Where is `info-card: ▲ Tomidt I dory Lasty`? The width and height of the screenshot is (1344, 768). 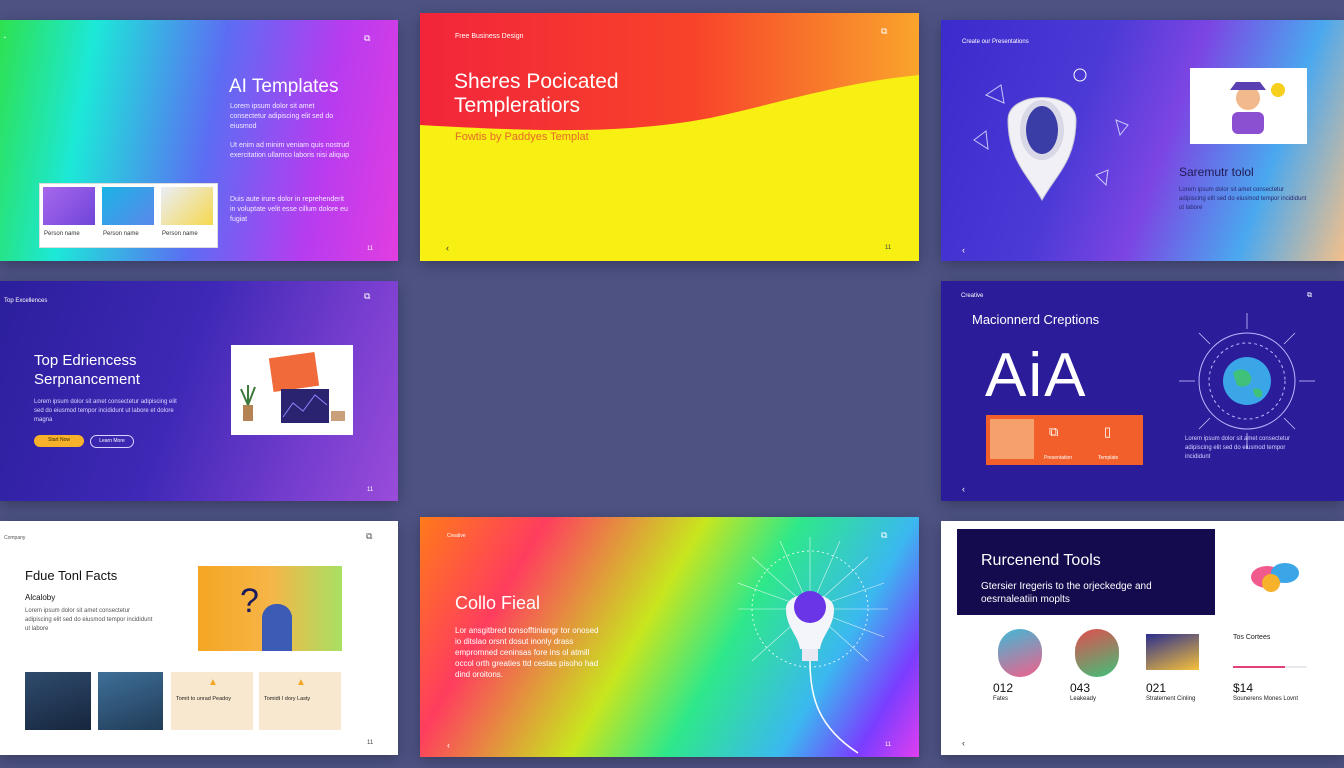
info-card: ▲ Tomidt I dory Lasty is located at coordinates (300, 701).